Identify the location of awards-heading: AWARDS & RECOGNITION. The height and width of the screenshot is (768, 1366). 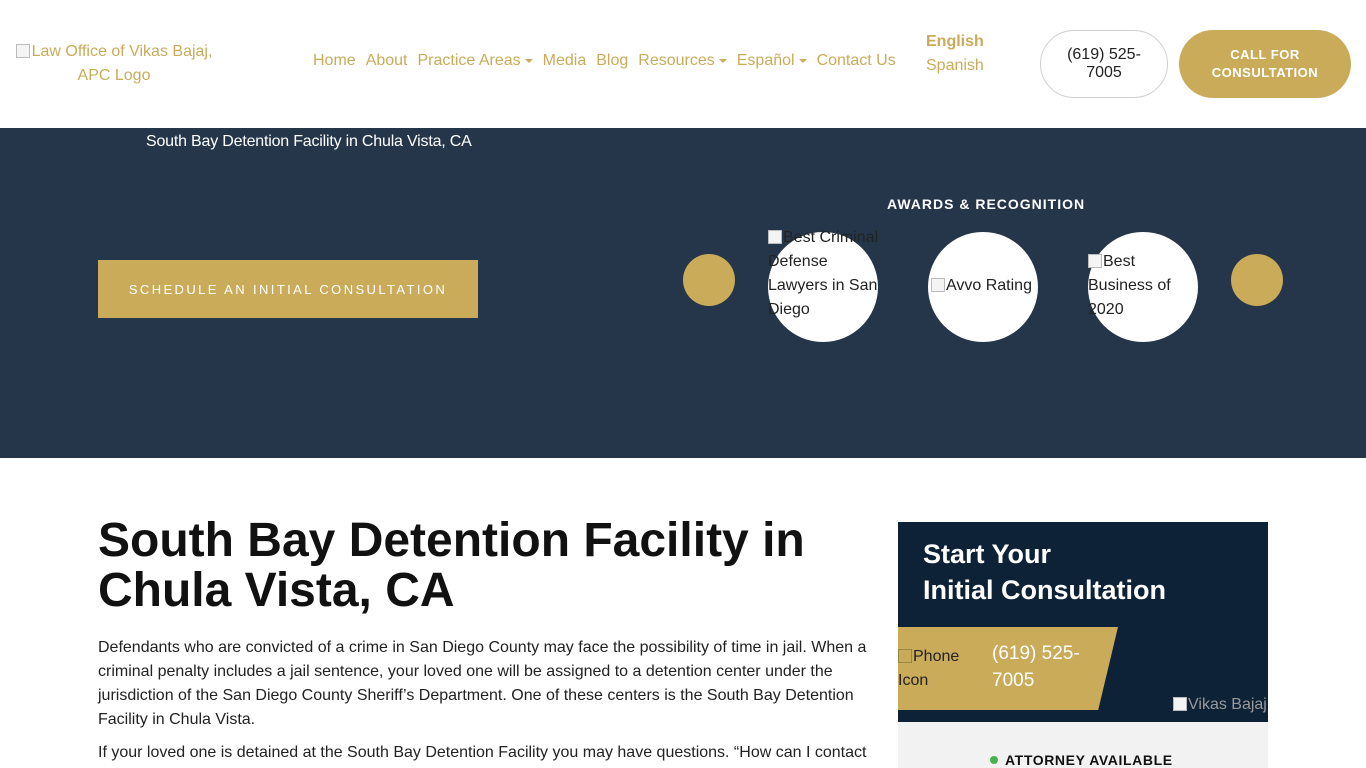
(986, 204).